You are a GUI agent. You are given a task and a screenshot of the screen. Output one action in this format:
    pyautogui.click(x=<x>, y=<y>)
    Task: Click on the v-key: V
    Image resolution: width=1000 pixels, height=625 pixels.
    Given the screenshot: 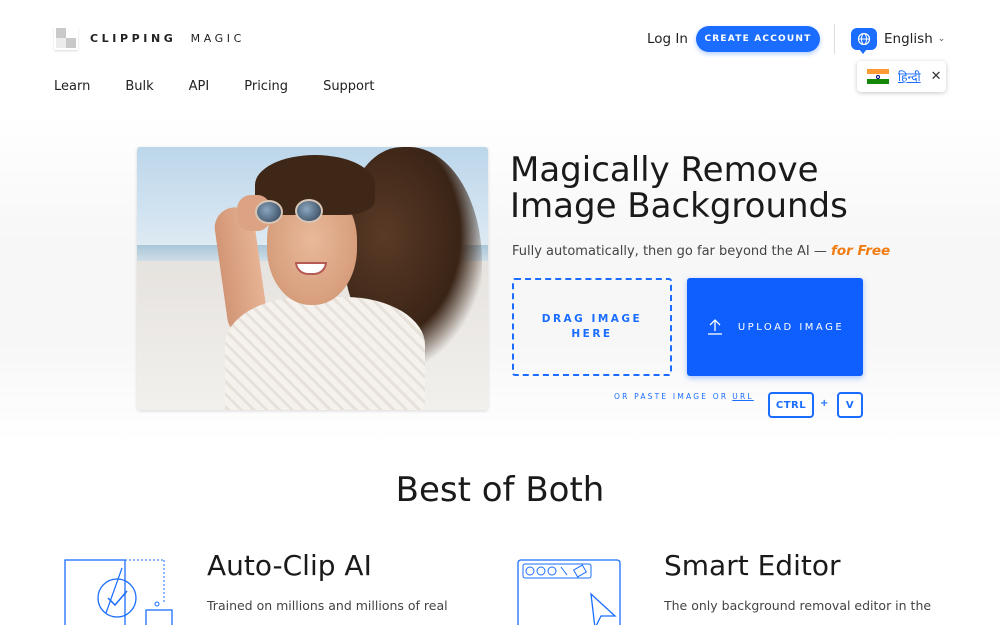 What is the action you would take?
    pyautogui.click(x=850, y=405)
    